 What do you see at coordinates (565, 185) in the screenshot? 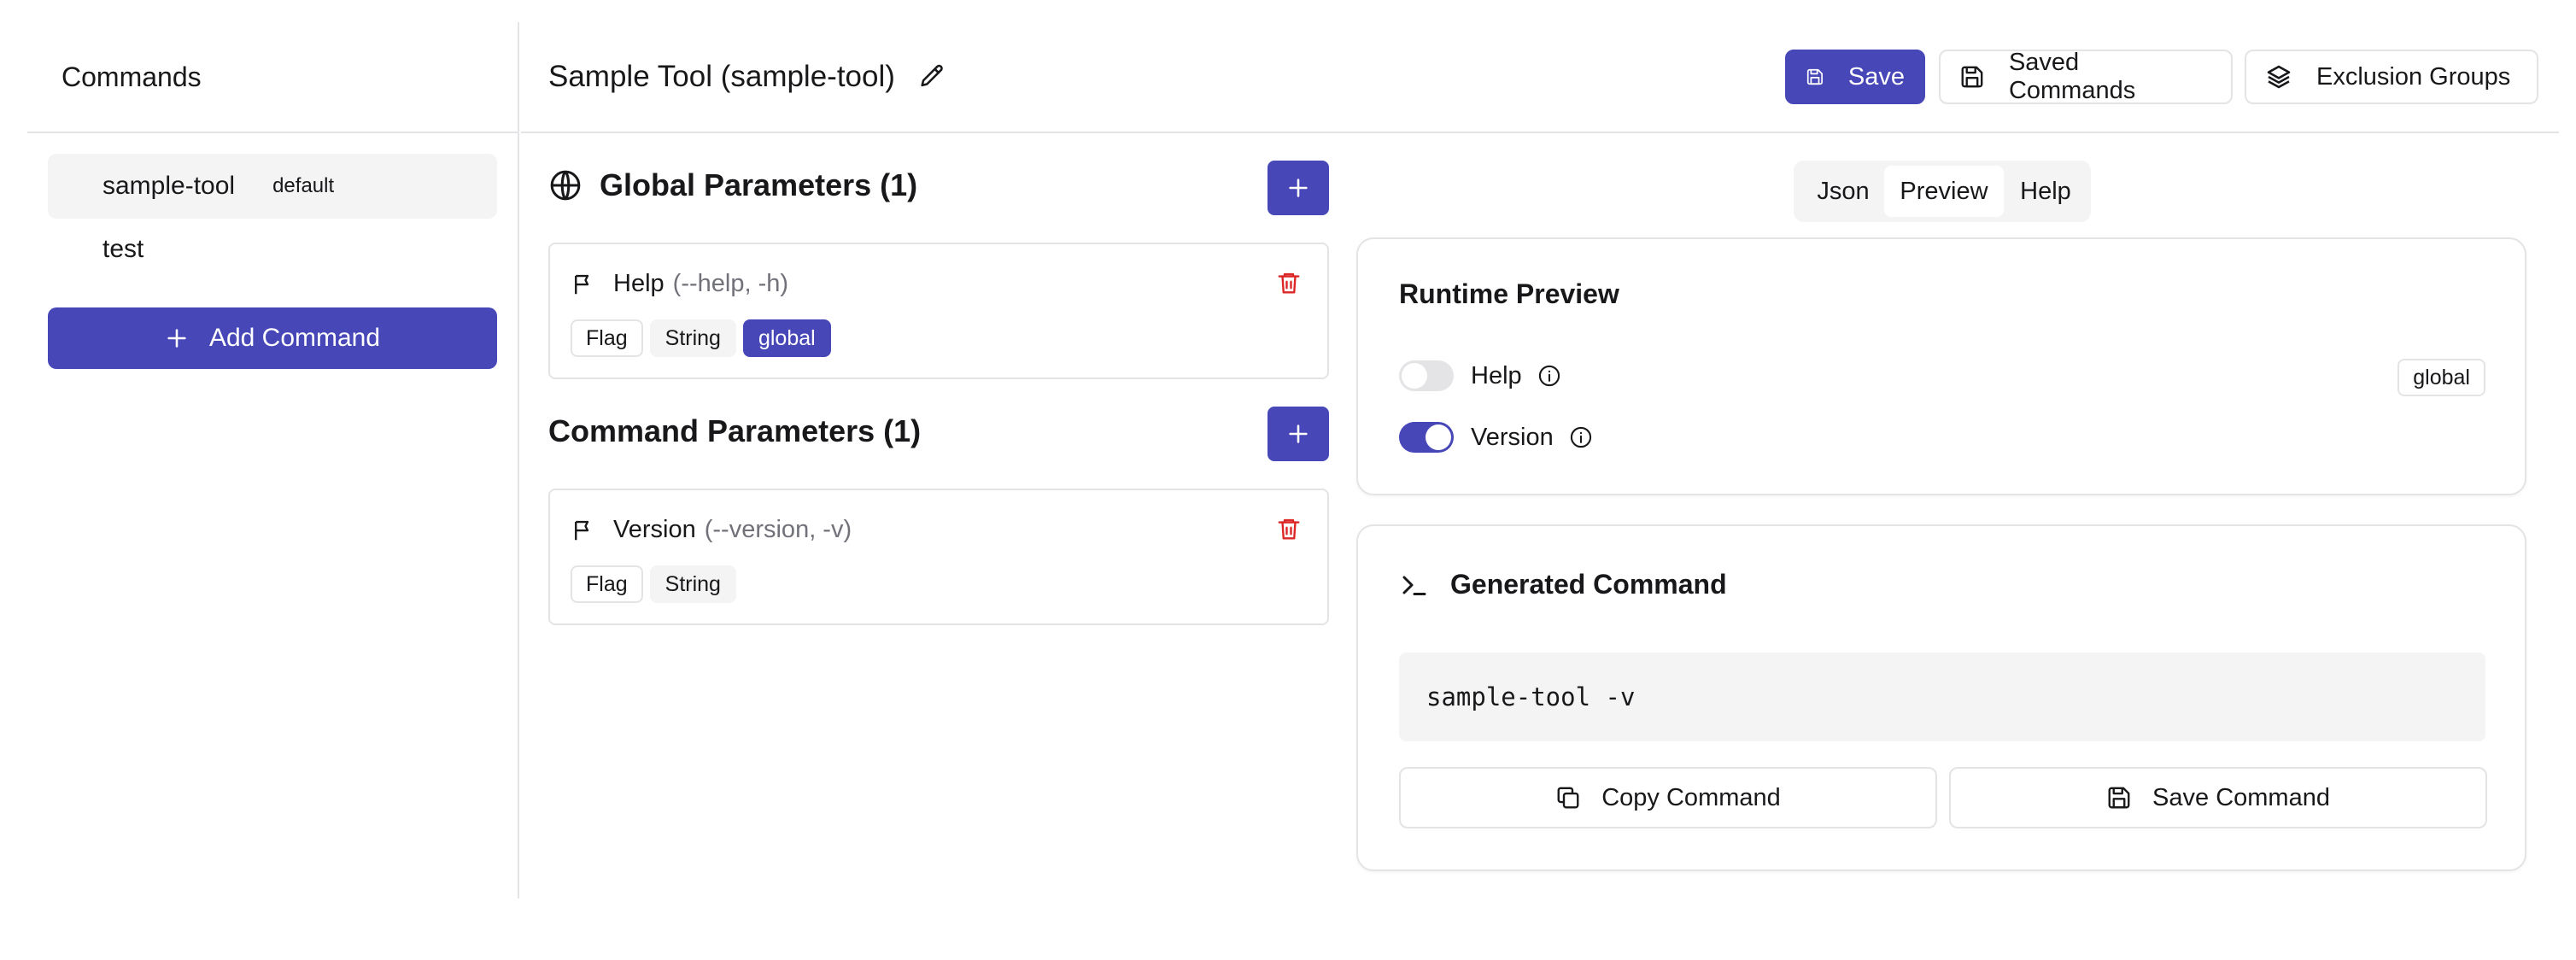
I see `globe-icon` at bounding box center [565, 185].